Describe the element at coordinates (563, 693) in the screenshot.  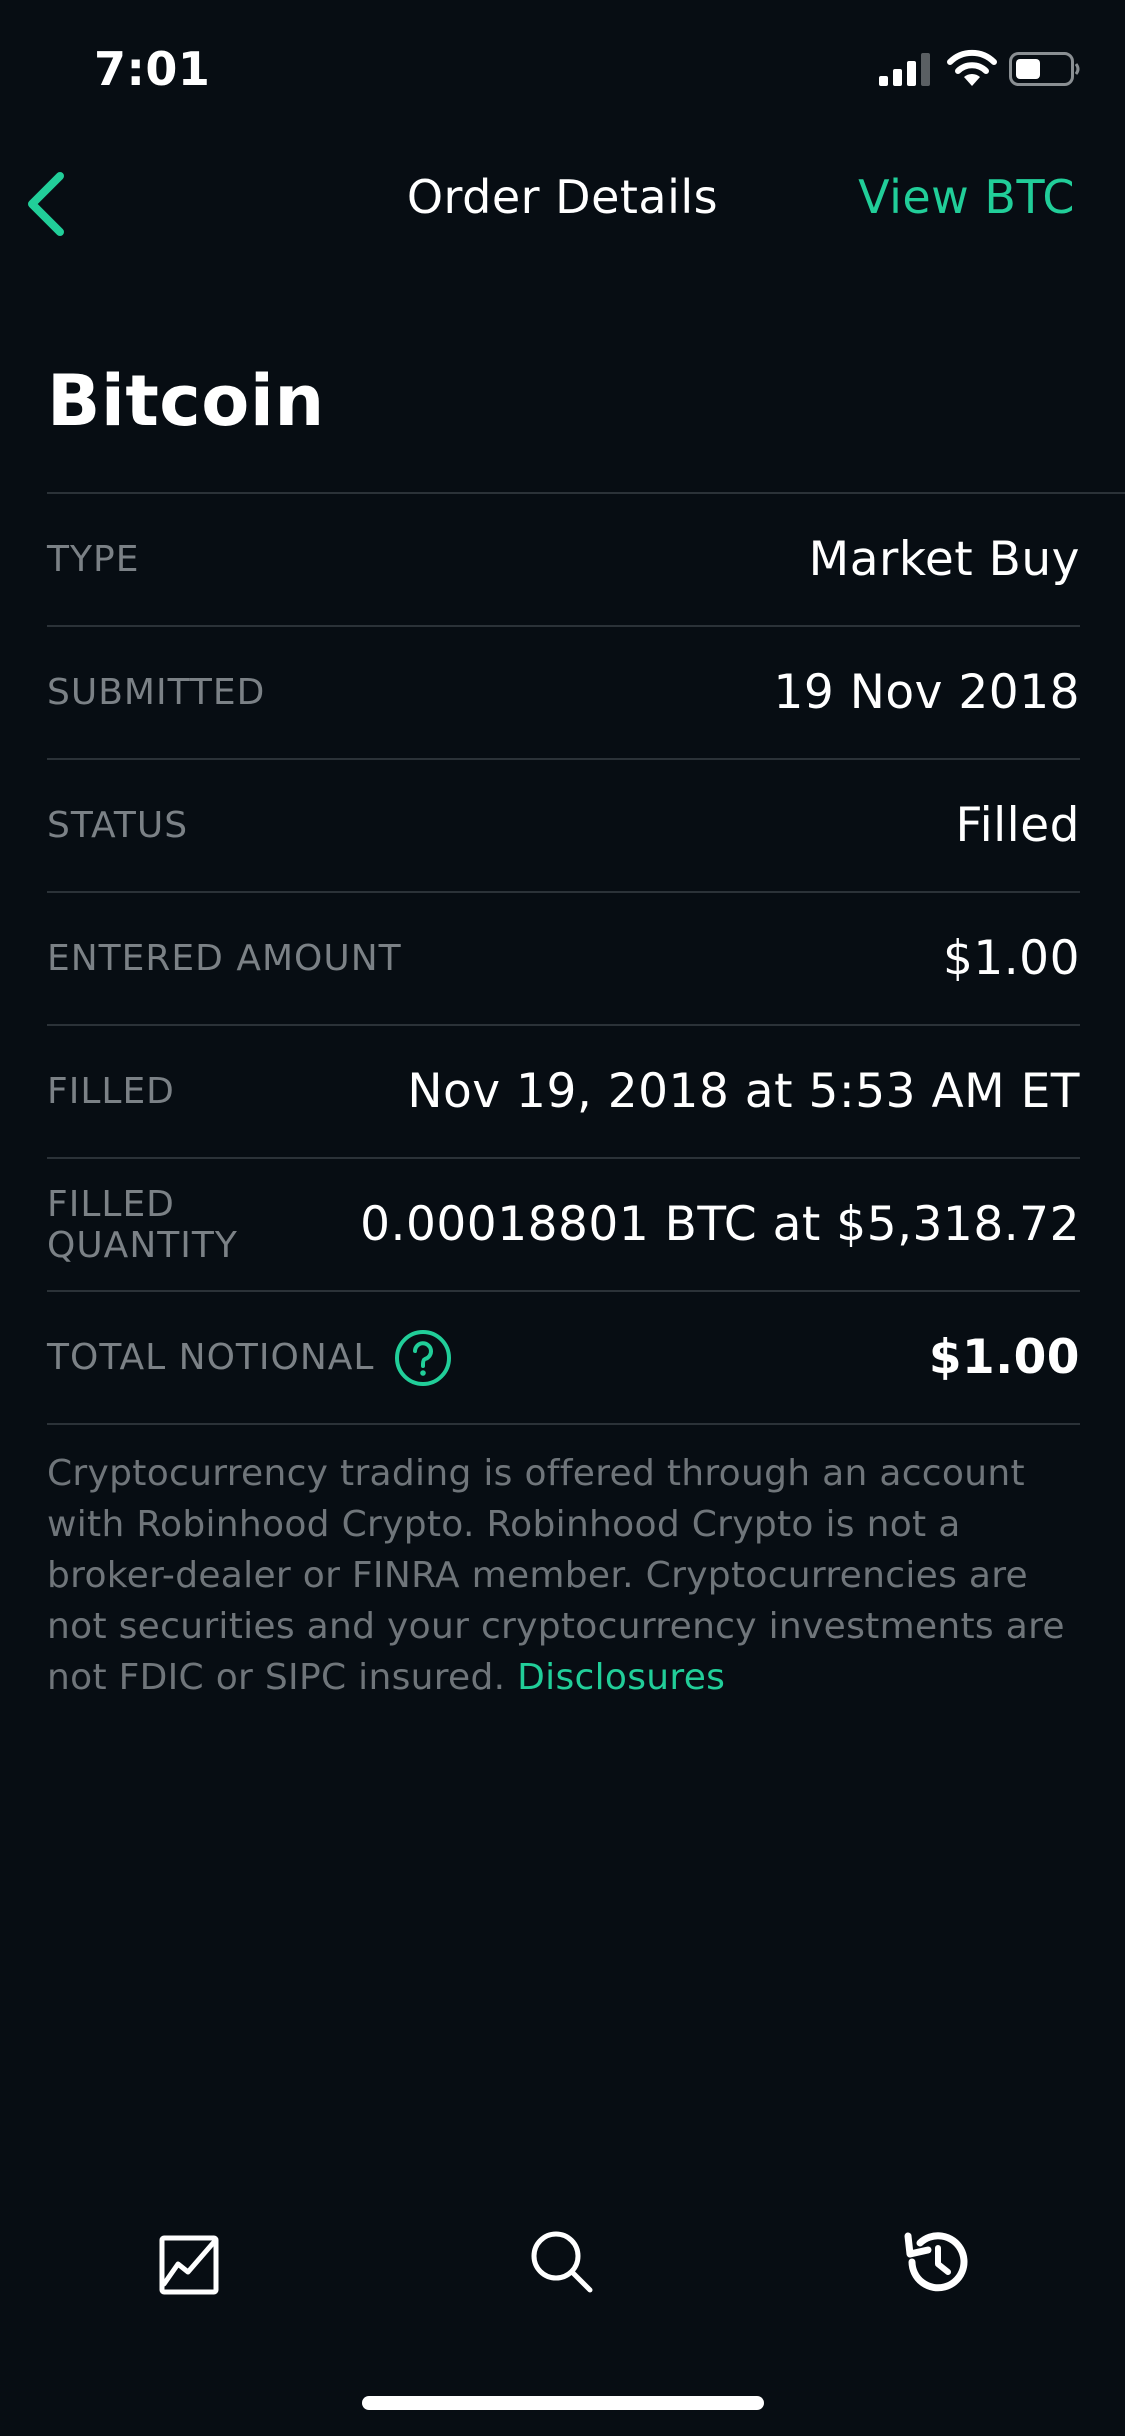
I see `detail-row-submitted: SUBMITTED 19 Nov 2018` at that location.